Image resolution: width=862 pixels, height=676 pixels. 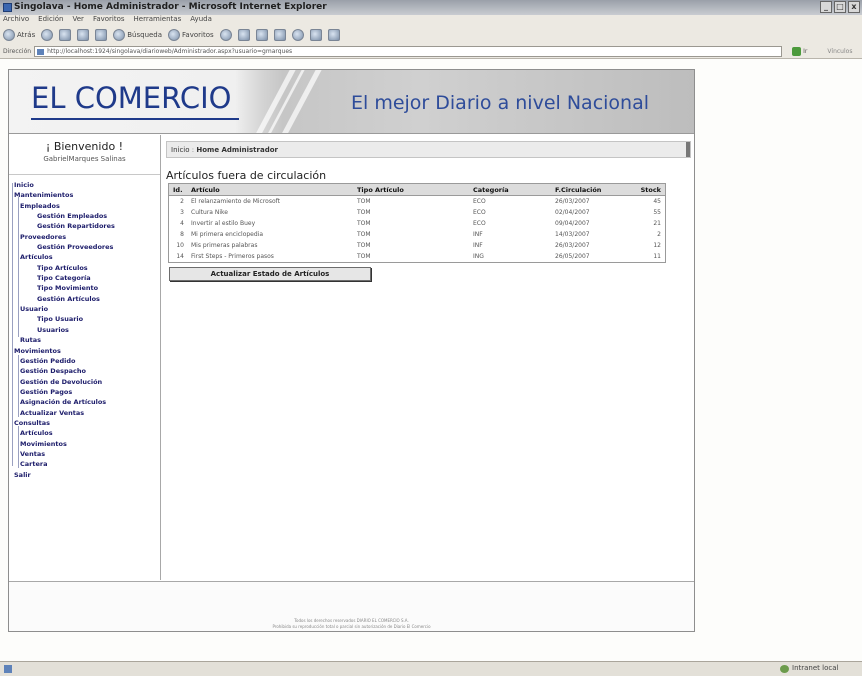 What do you see at coordinates (84, 423) in the screenshot?
I see `sidebar-item-consultas: Consultas` at bounding box center [84, 423].